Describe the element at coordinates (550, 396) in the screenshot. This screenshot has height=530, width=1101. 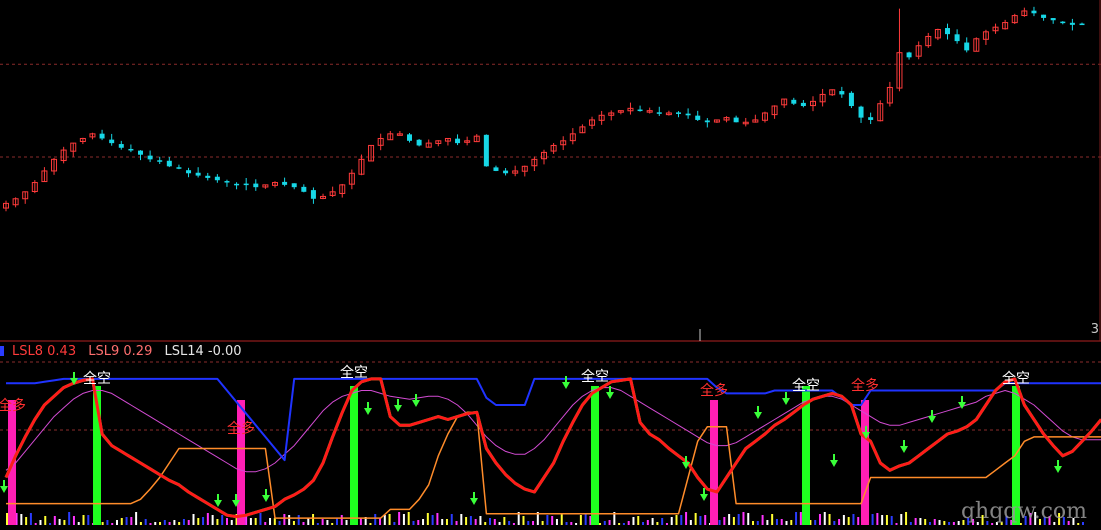
I see `indicator-grid` at that location.